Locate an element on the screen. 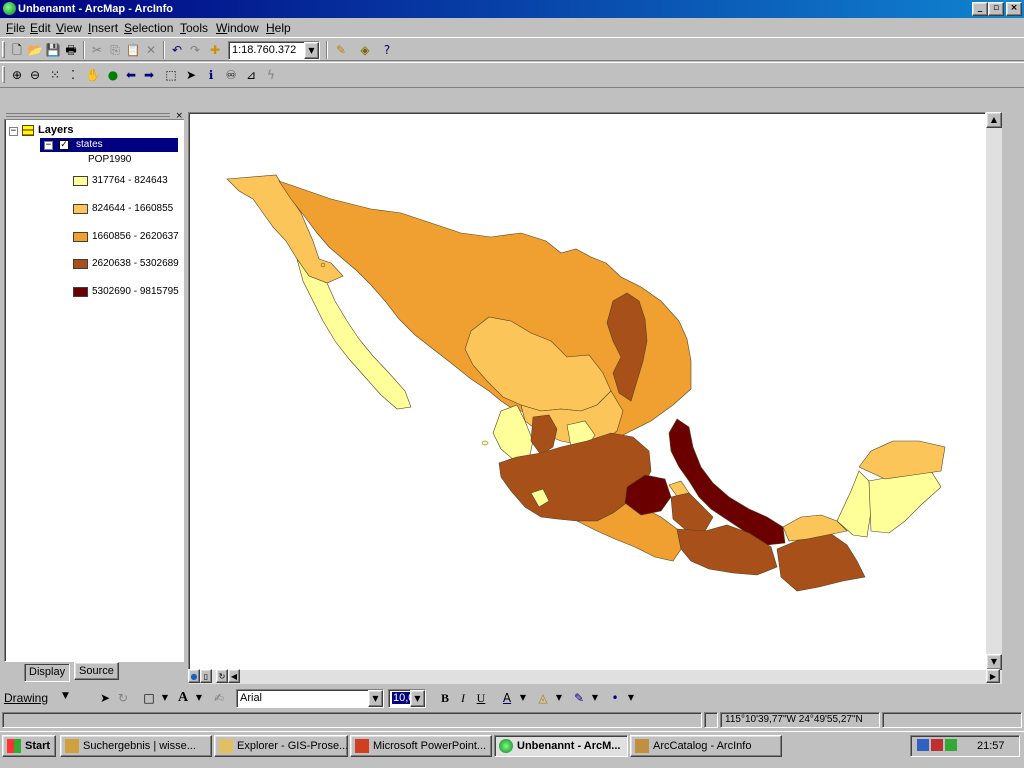  data-view-icon: ● is located at coordinates (194, 676).